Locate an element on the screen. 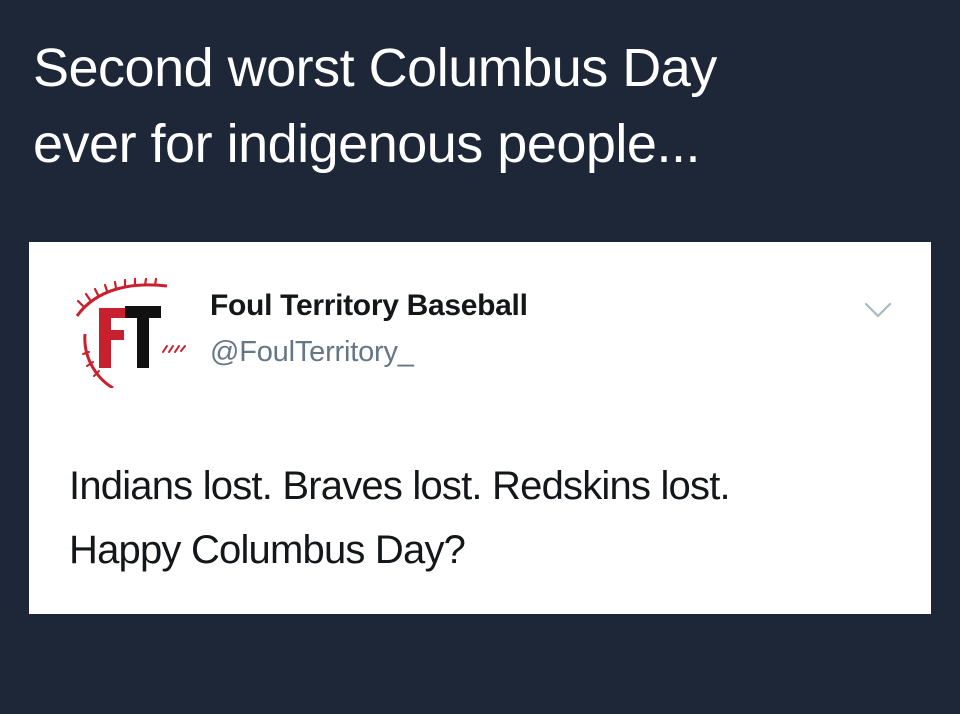  chevron-down-icon is located at coordinates (878, 310).